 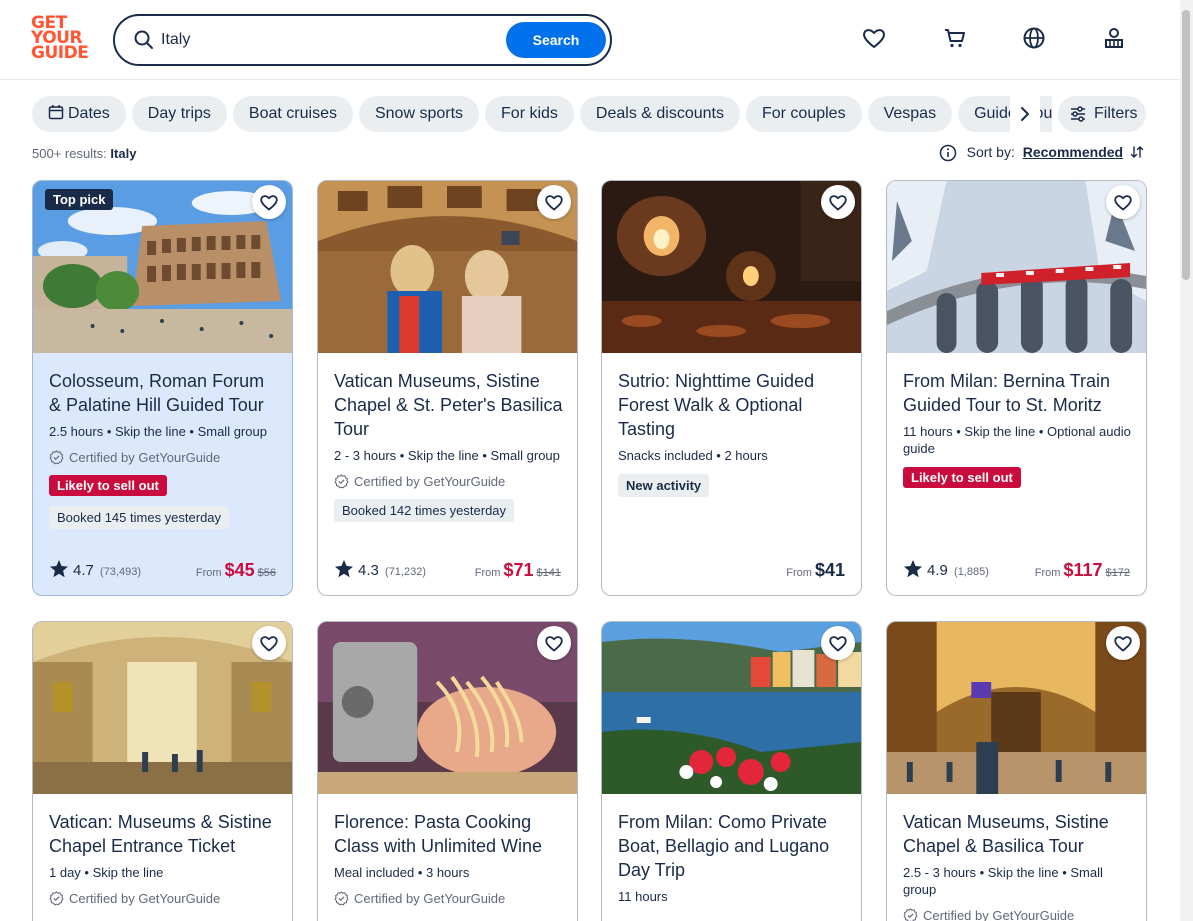 I want to click on results-count: 500+ results: Italy, so click(x=84, y=153).